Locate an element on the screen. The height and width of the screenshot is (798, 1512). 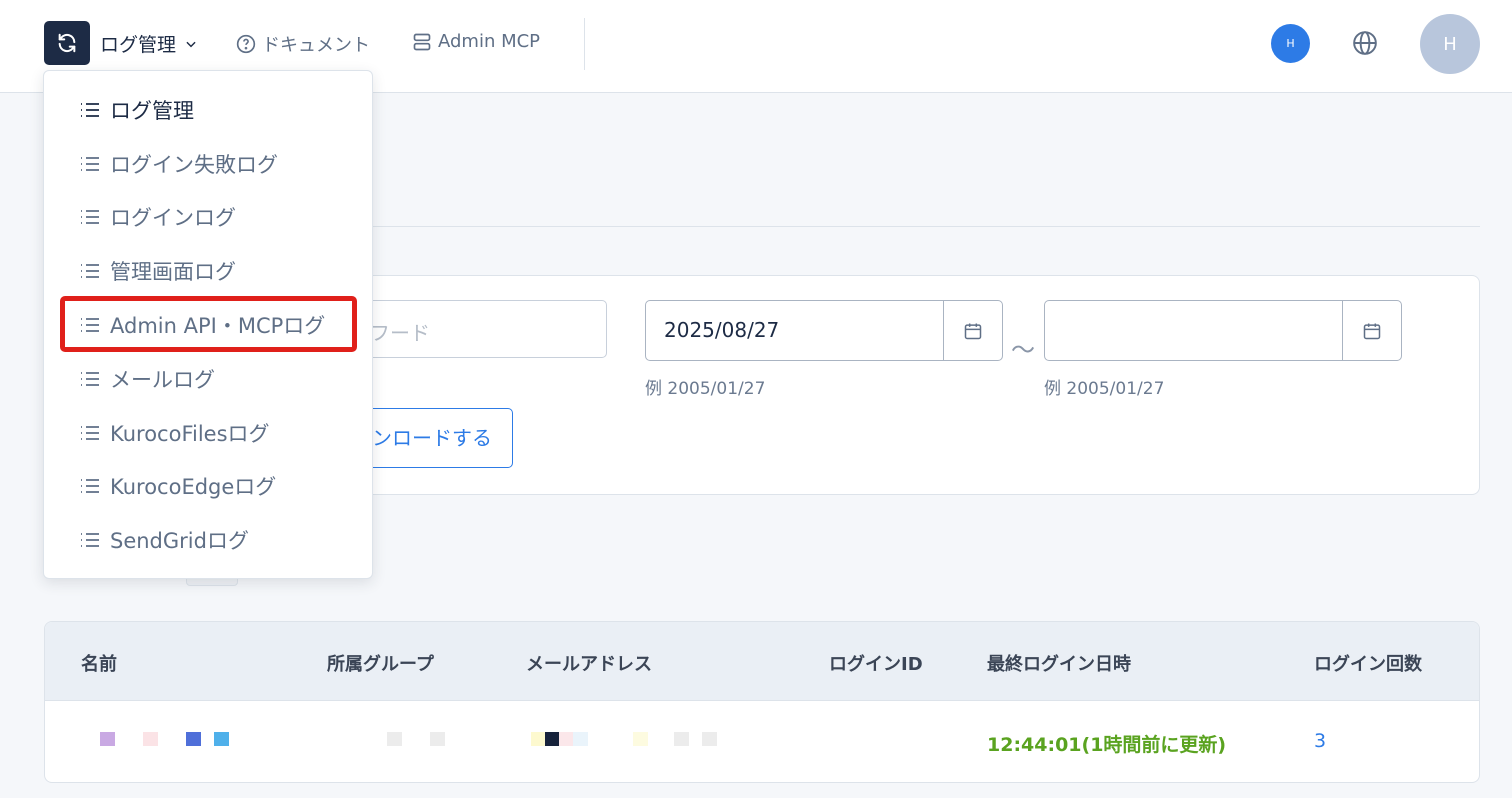
menu-item-admin-screen-log: 管理画面ログ is located at coordinates (158, 271).